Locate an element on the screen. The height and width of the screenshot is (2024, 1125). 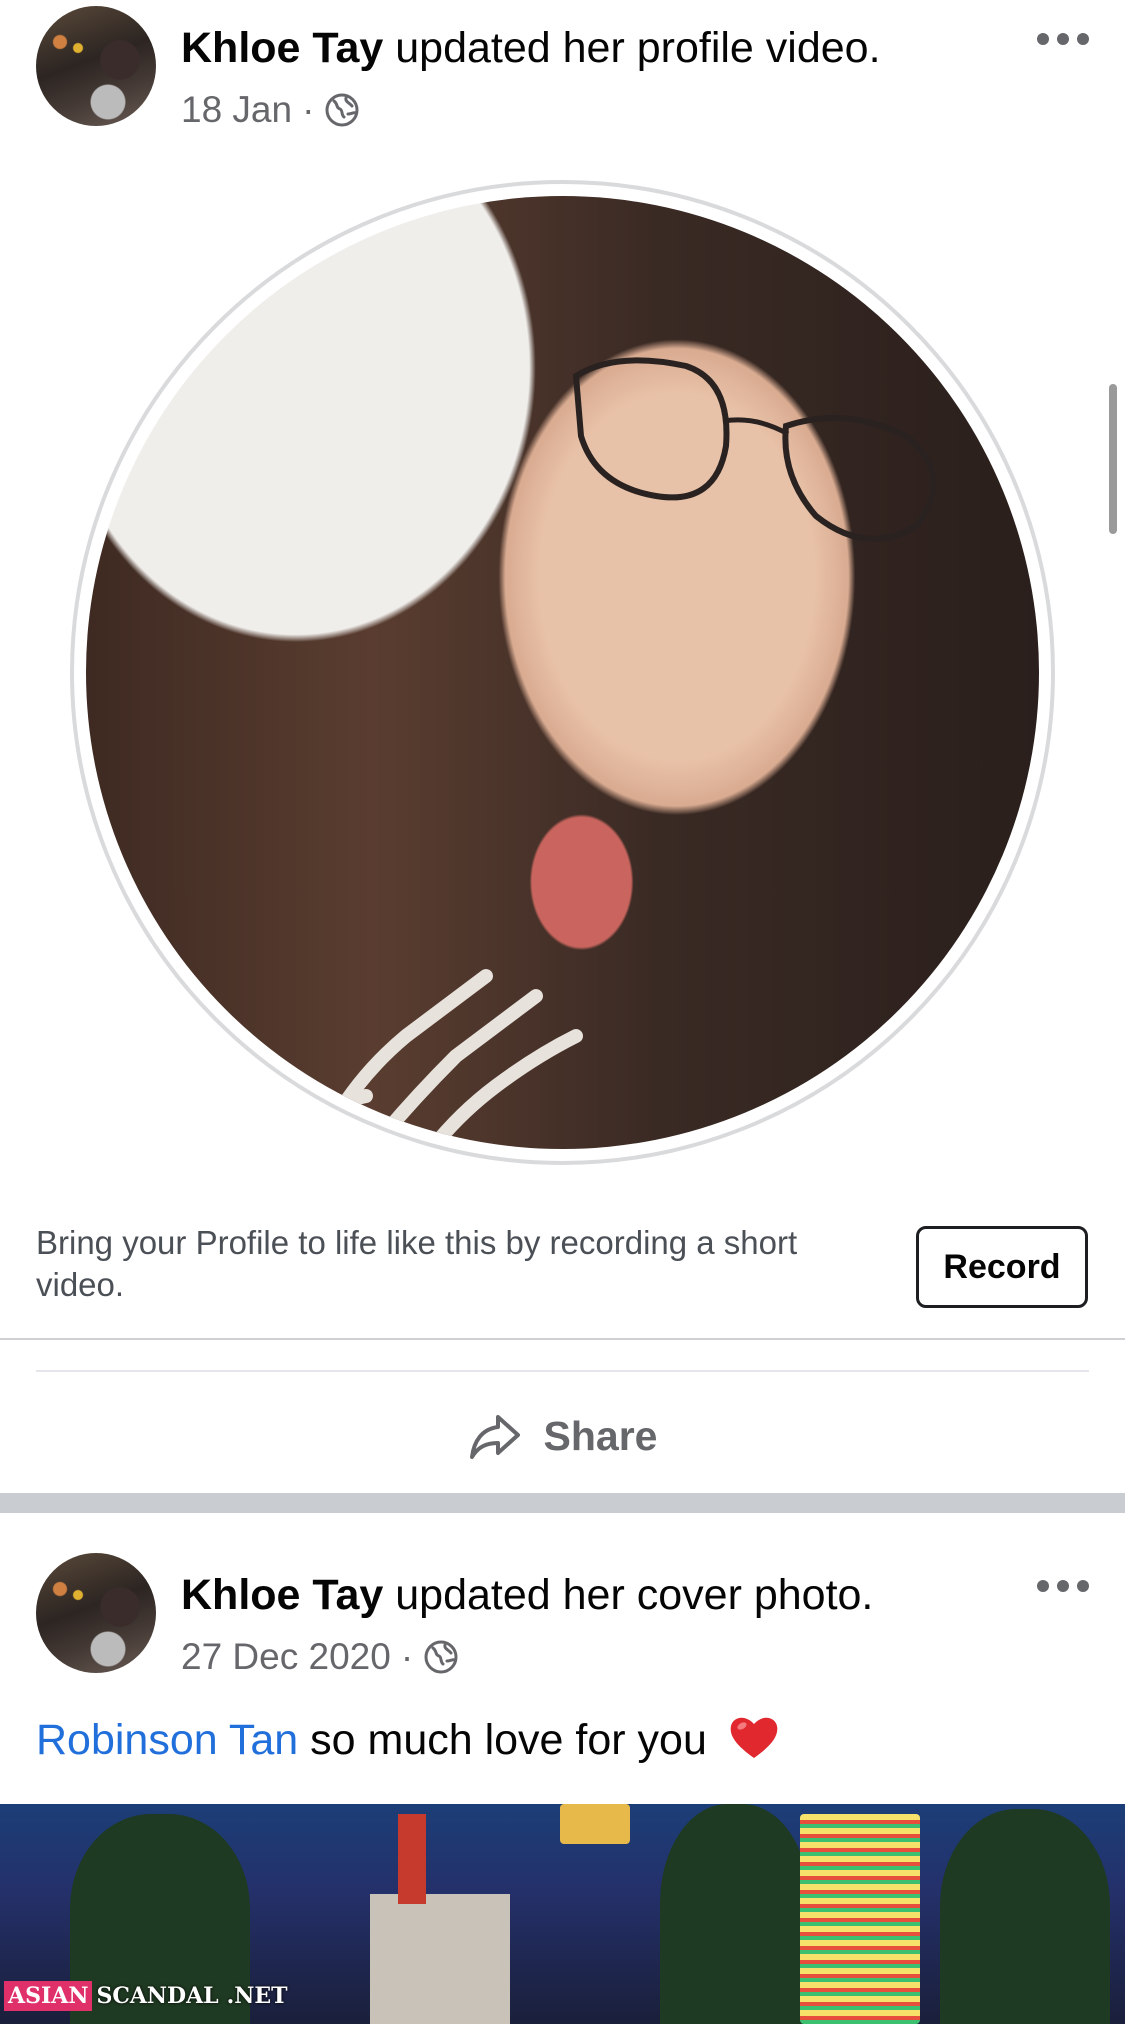
post-action-text: updated her profile video. is located at coordinates (632, 48).